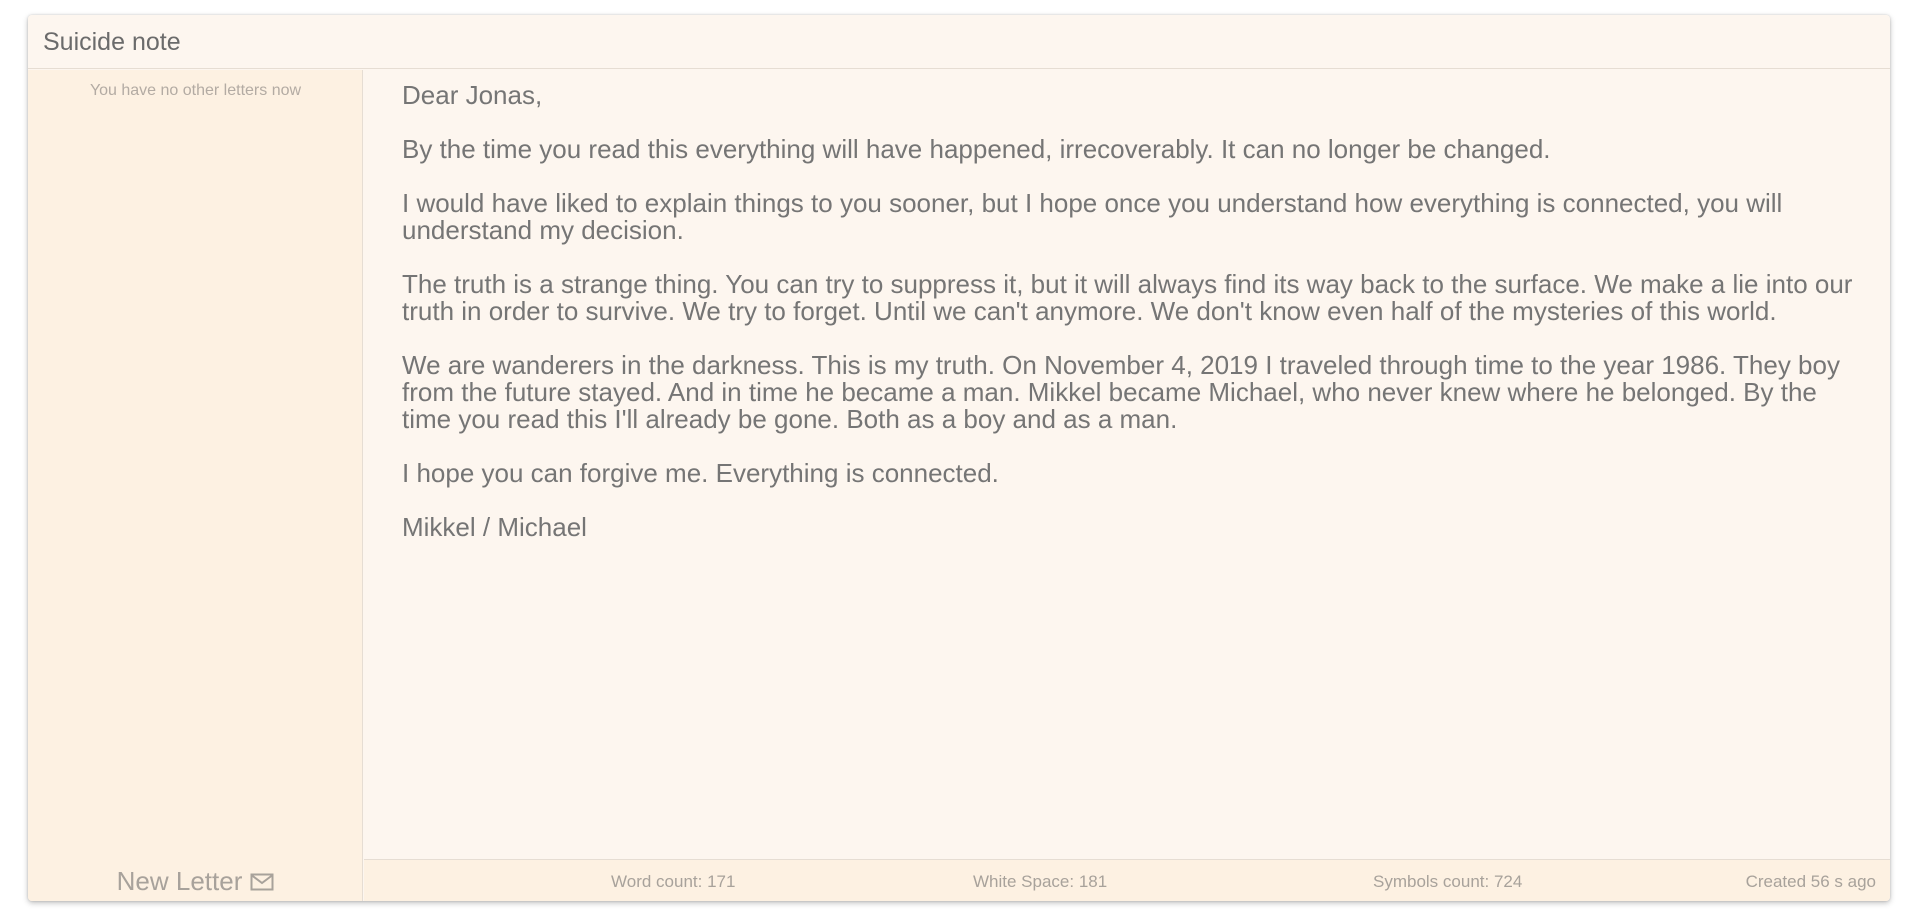 The height and width of the screenshot is (911, 1918). What do you see at coordinates (195, 90) in the screenshot?
I see `no-letters-message: You have no other letters now` at bounding box center [195, 90].